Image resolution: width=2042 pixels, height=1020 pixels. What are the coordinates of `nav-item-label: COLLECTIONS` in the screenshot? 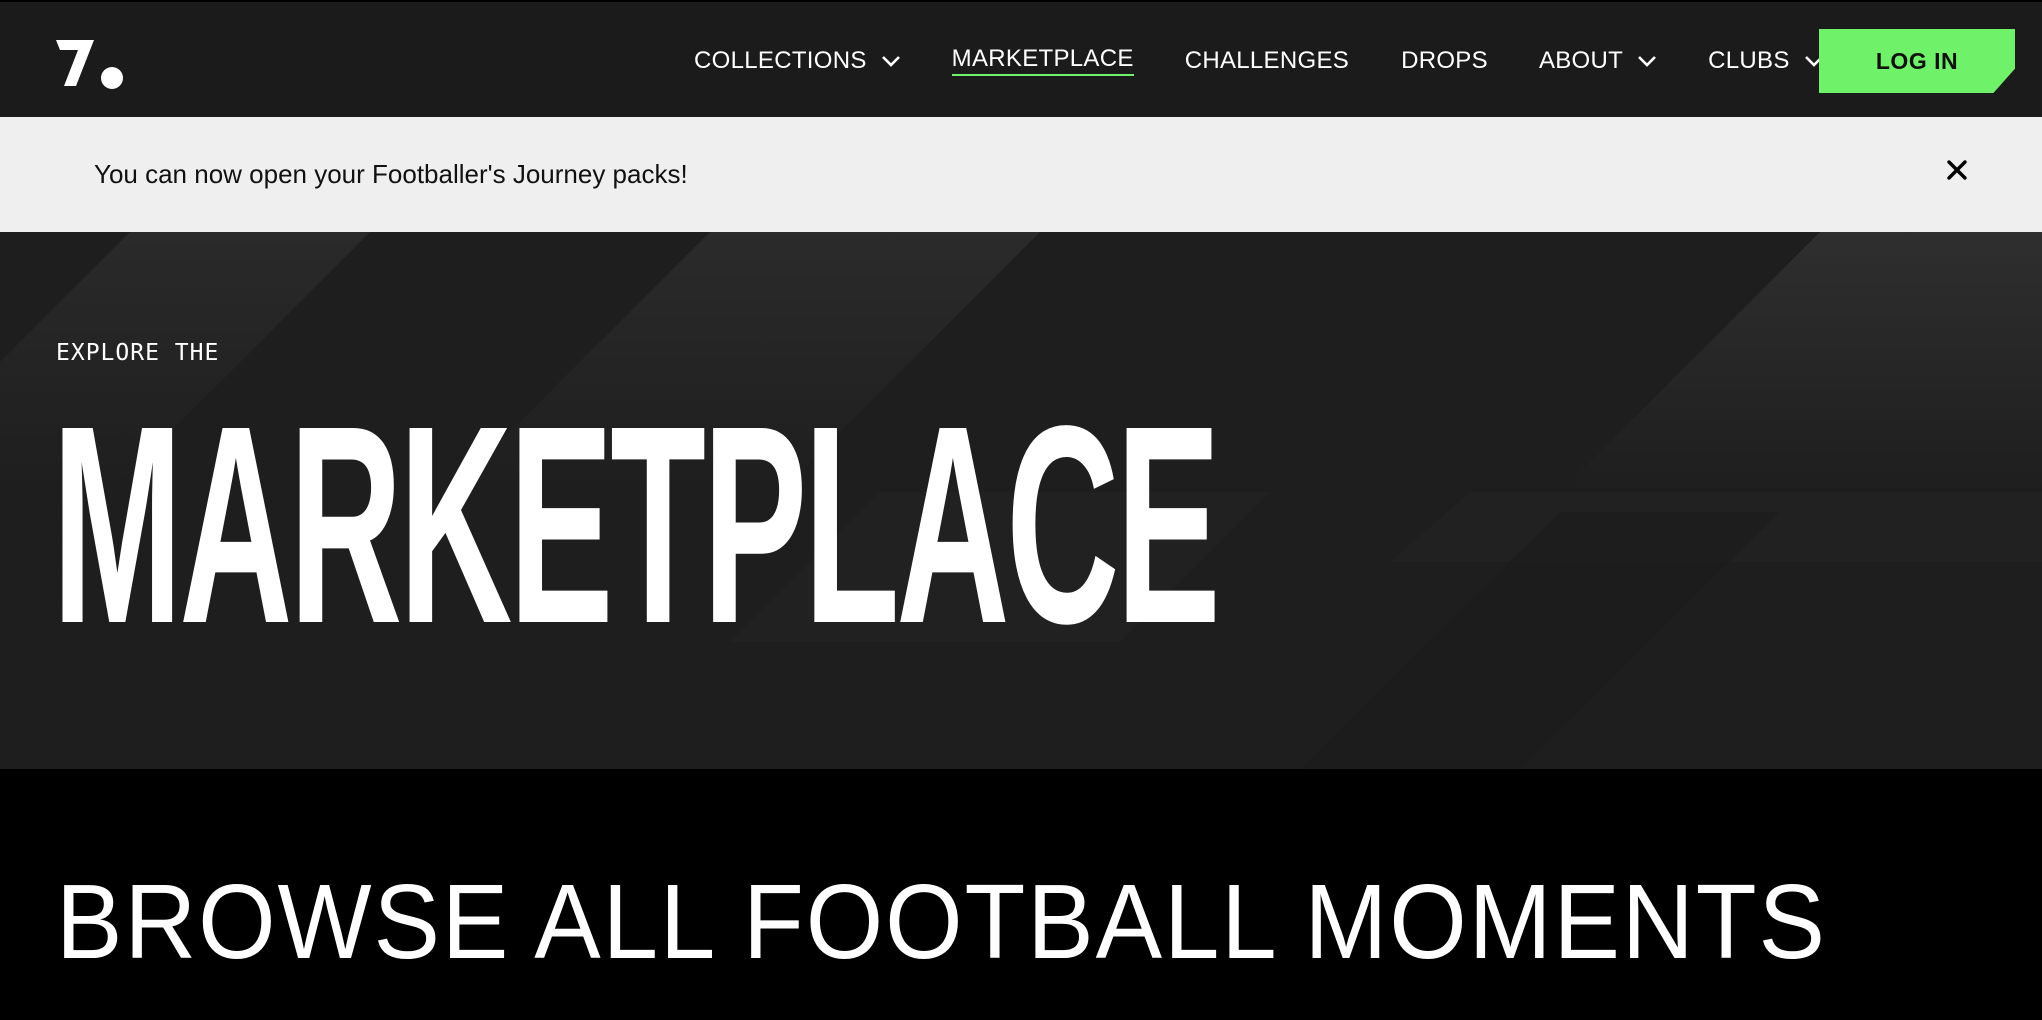 It's located at (780, 60).